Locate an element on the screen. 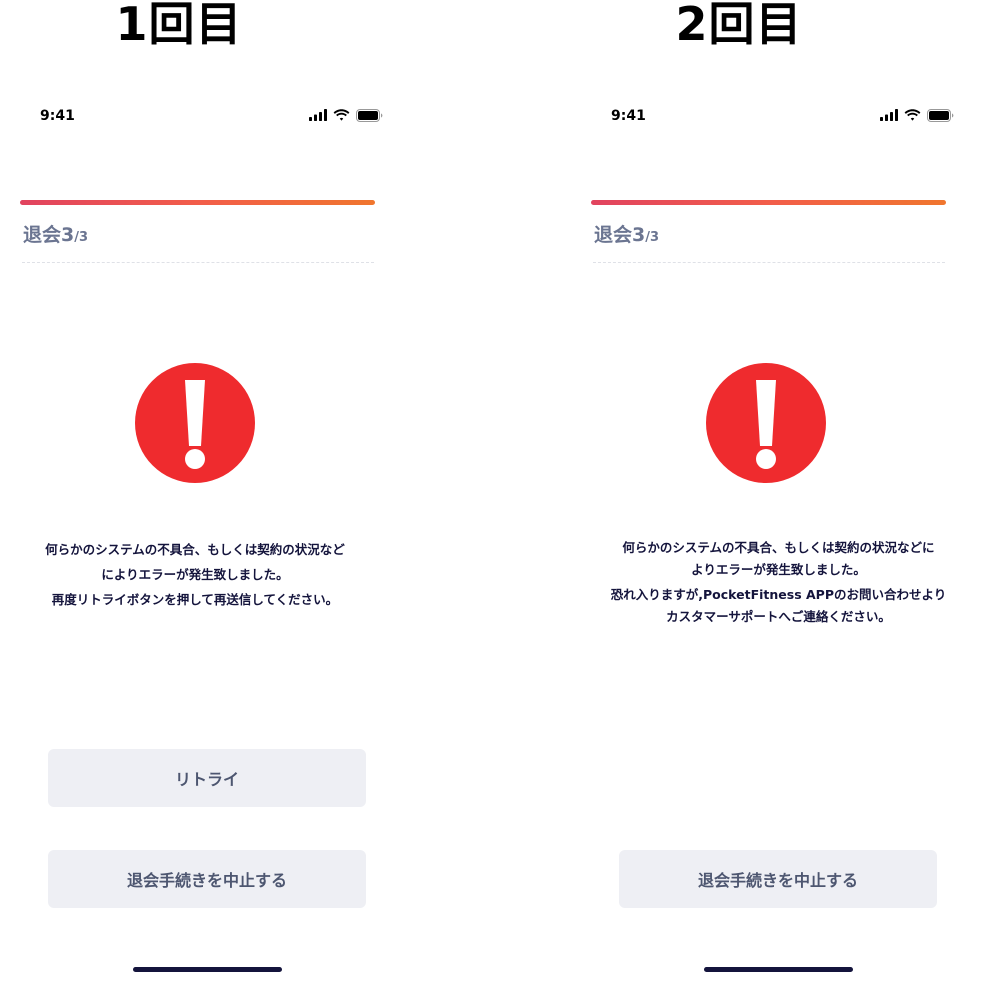 This screenshot has width=985, height=985. error-message-line: 恐れ入りますが,PocketFitness APPのお問い合わせより is located at coordinates (778, 594).